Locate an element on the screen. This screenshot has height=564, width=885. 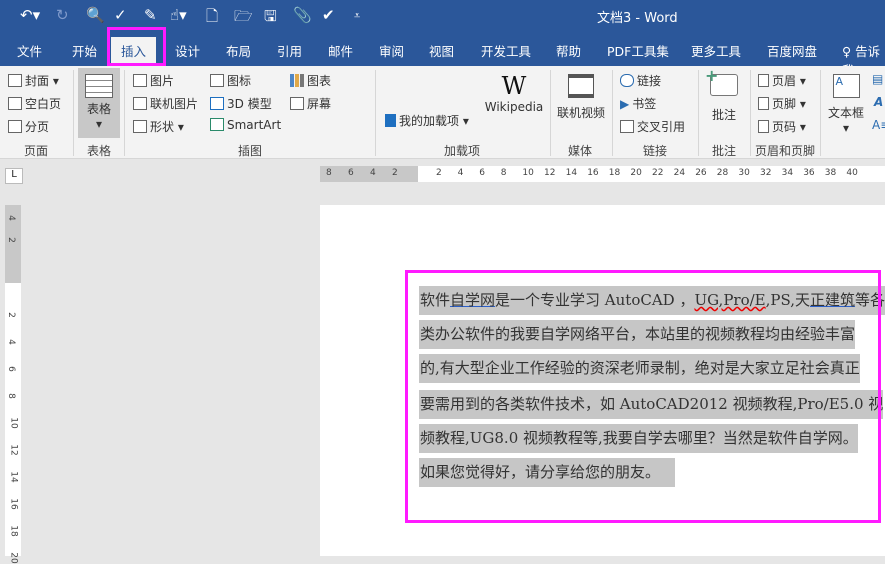
table-button: 表格 ▾ is located at coordinates (99, 103).